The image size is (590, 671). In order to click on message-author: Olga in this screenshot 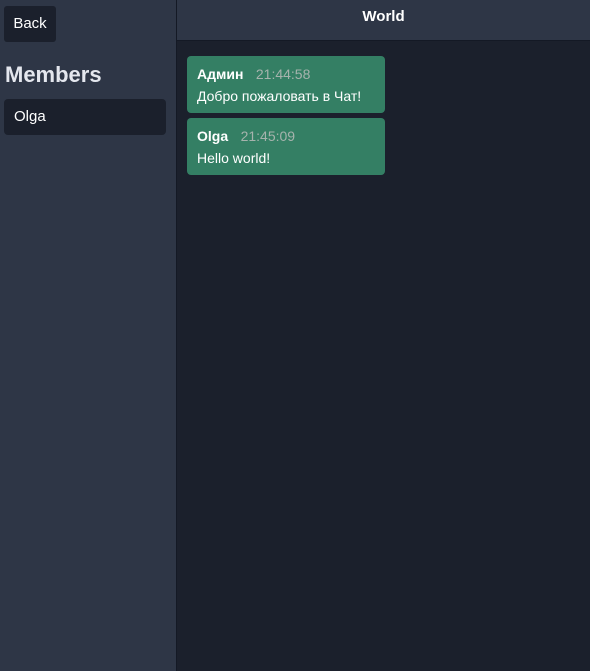, I will do `click(213, 136)`.